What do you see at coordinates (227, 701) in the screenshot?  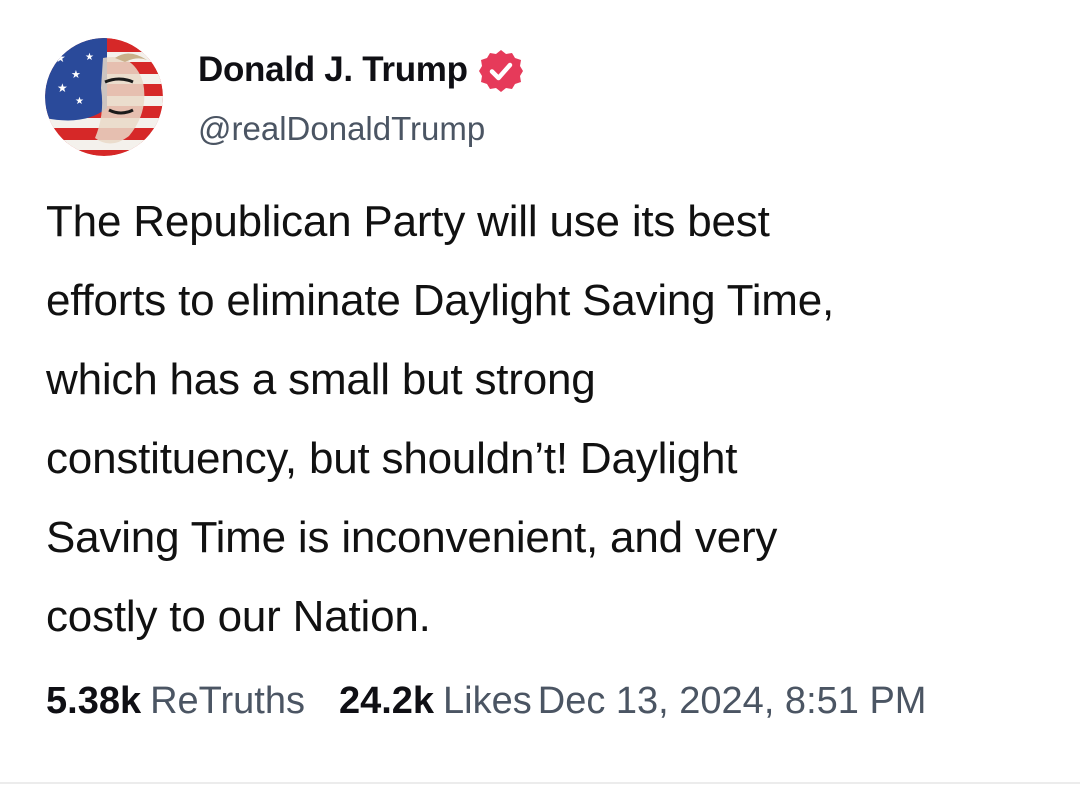 I see `retruths-label: ReTruths` at bounding box center [227, 701].